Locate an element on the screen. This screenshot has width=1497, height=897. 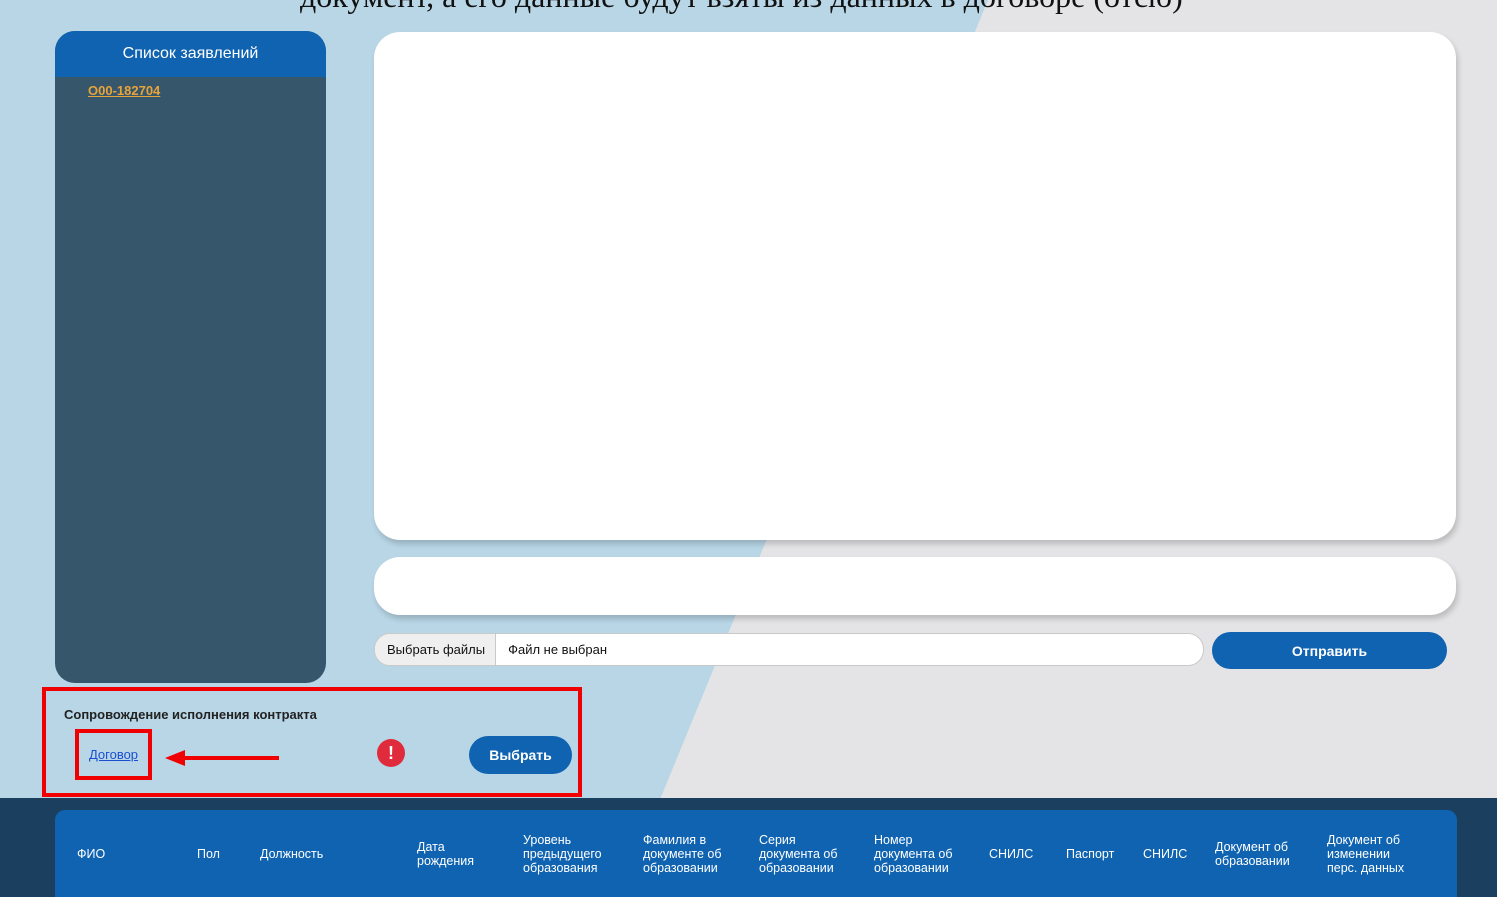
applications-sidebar: Список заявлений О00-182704 is located at coordinates (190, 357).